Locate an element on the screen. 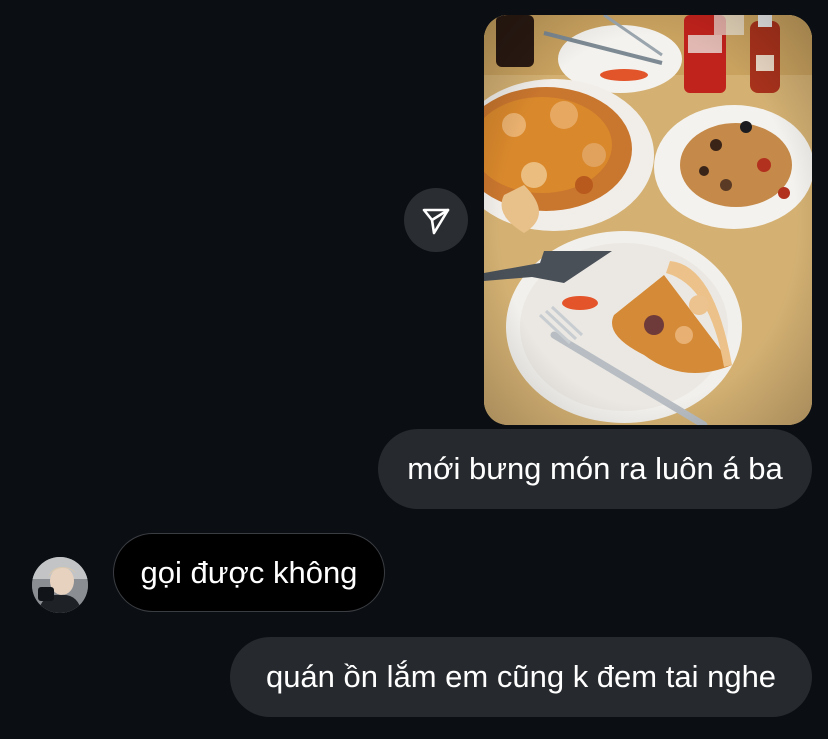 The height and width of the screenshot is (739, 828). avatar-icon is located at coordinates (60, 585).